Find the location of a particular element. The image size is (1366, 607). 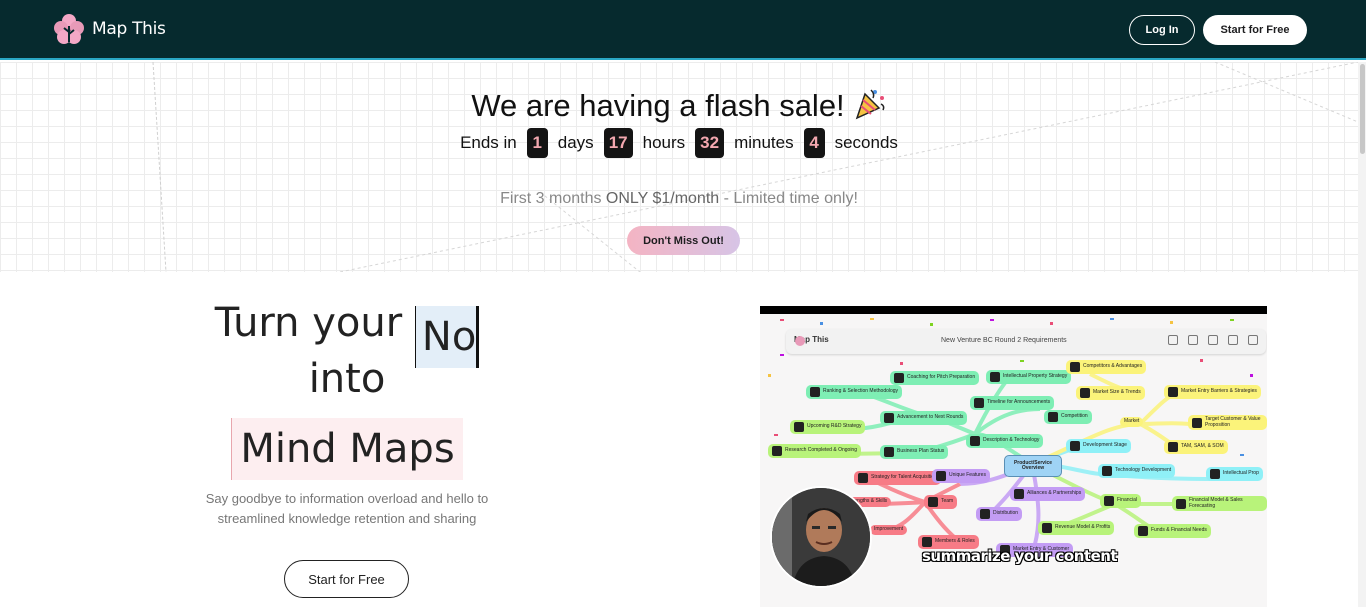

export-icon is located at coordinates (1213, 340).